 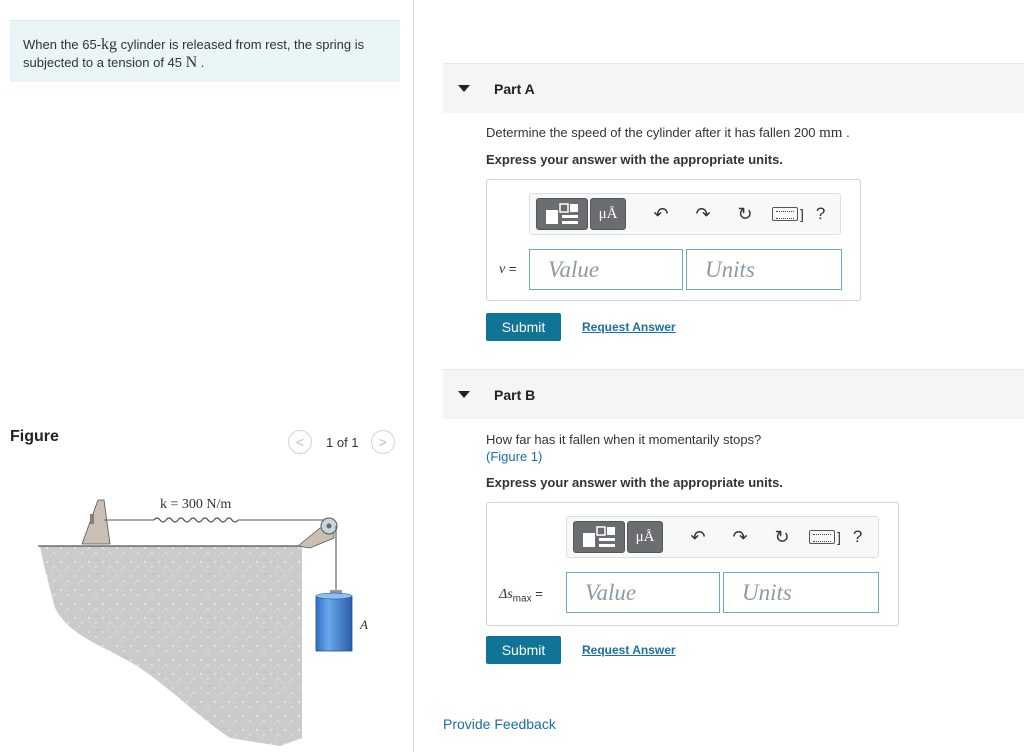 I want to click on part-b-answer-box: μÅ ↶ ↷ ↻ ] ? Δsmax = Value Units, so click(x=692, y=564).